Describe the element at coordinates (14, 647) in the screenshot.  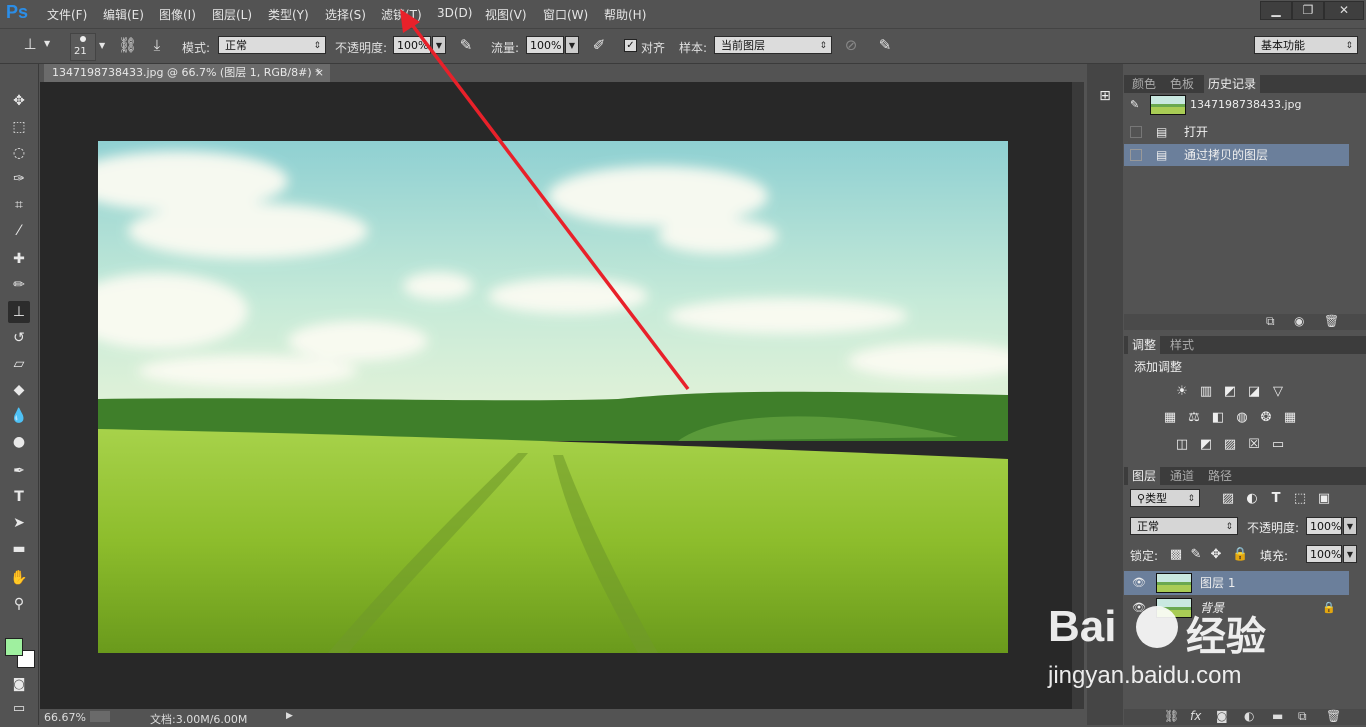
I see `foreground-color-swatch` at that location.